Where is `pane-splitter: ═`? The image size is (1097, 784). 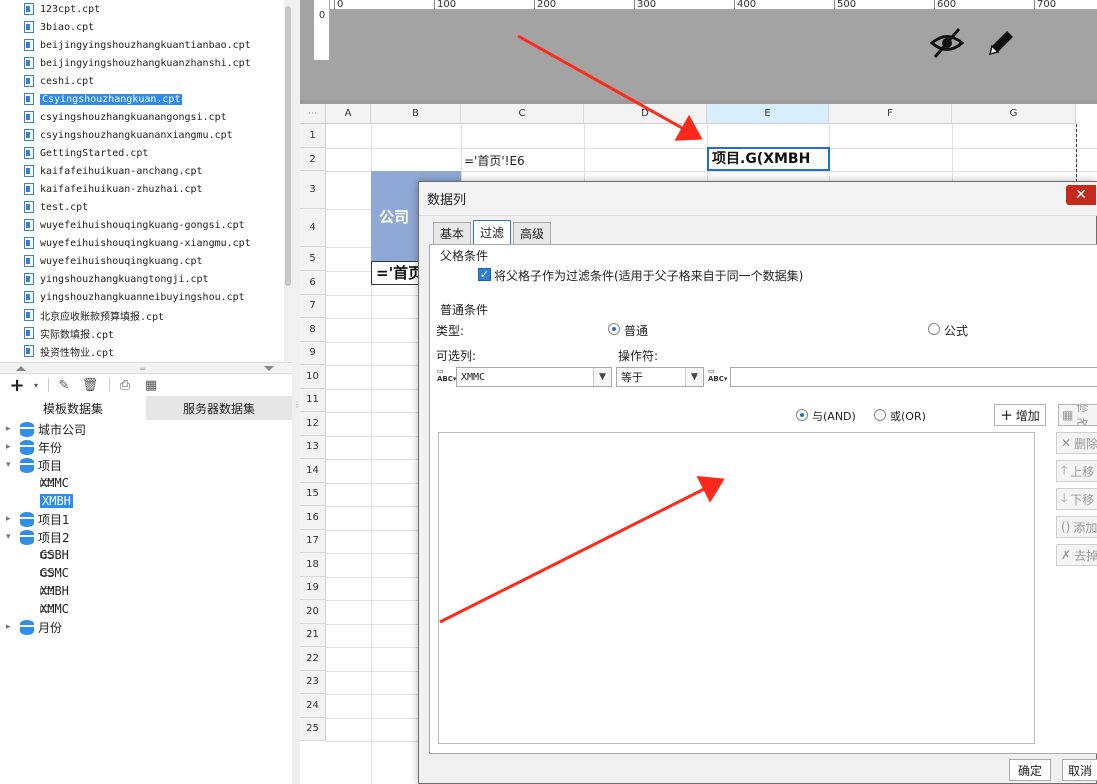 pane-splitter: ═ is located at coordinates (146, 368).